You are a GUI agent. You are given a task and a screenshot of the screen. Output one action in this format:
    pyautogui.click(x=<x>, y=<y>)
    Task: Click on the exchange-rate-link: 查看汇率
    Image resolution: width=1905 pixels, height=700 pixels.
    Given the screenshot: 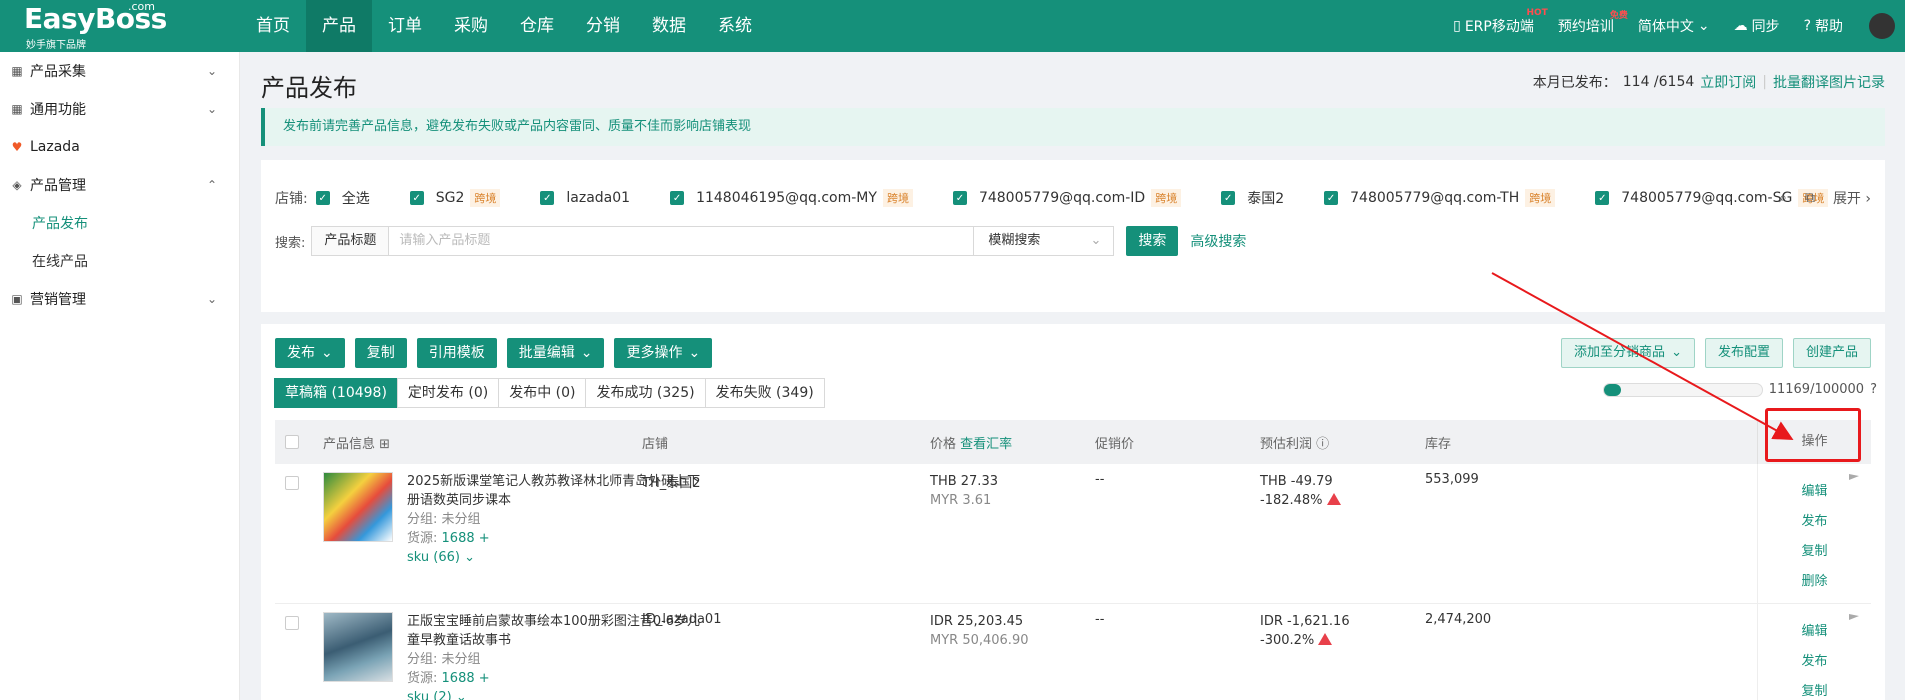 What is the action you would take?
    pyautogui.click(x=986, y=444)
    